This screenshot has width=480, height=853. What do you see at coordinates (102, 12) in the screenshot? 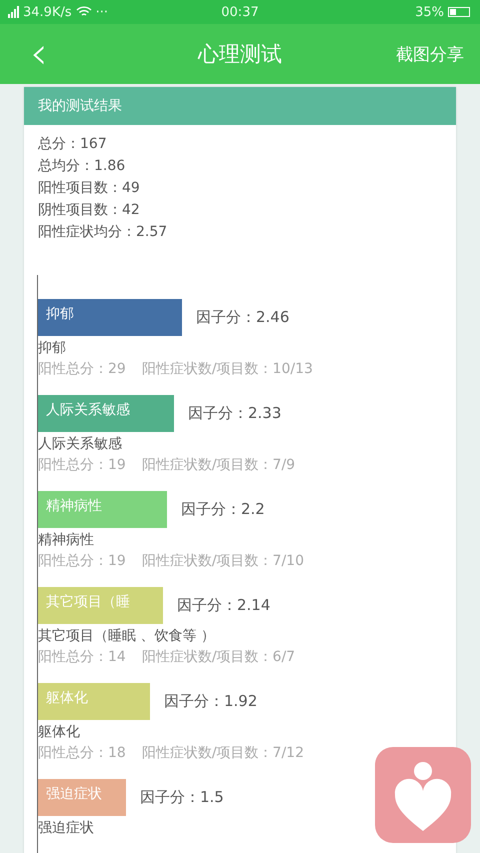
I see `more-dots: ···` at bounding box center [102, 12].